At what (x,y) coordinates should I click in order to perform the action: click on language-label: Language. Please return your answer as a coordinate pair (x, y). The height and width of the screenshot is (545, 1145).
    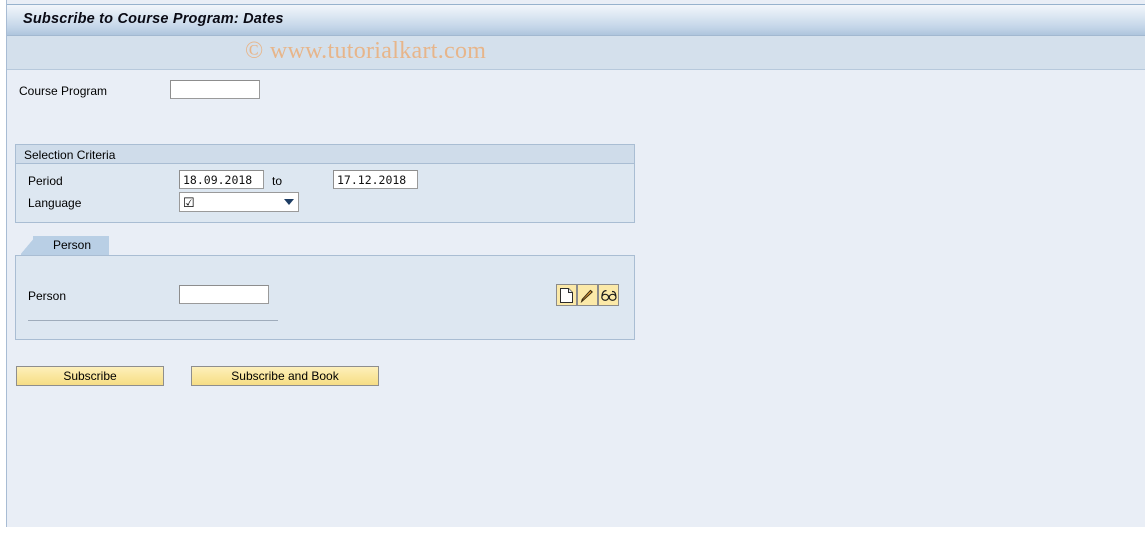
    Looking at the image, I should click on (55, 203).